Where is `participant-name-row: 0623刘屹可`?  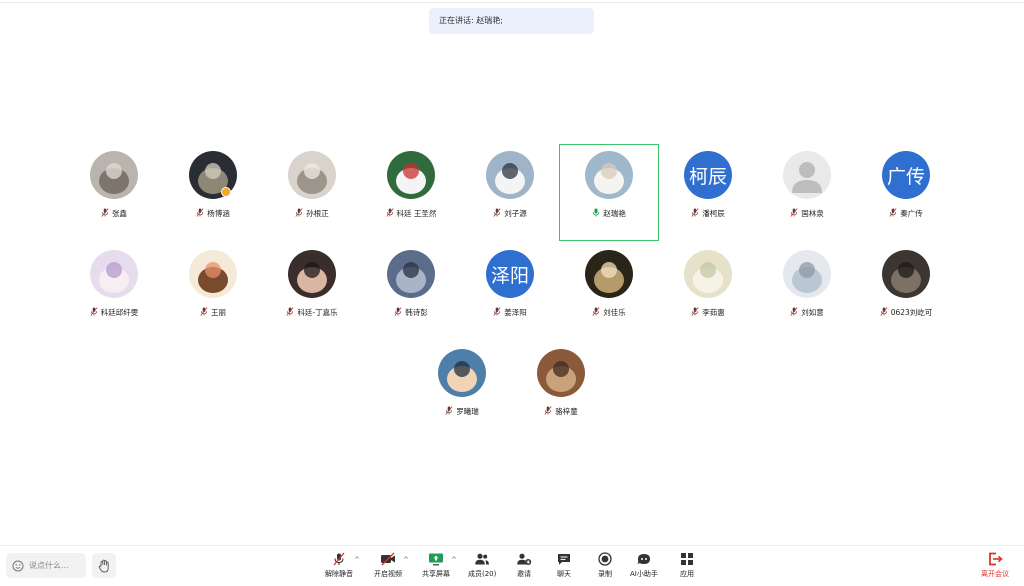 participant-name-row: 0623刘屹可 is located at coordinates (906, 312).